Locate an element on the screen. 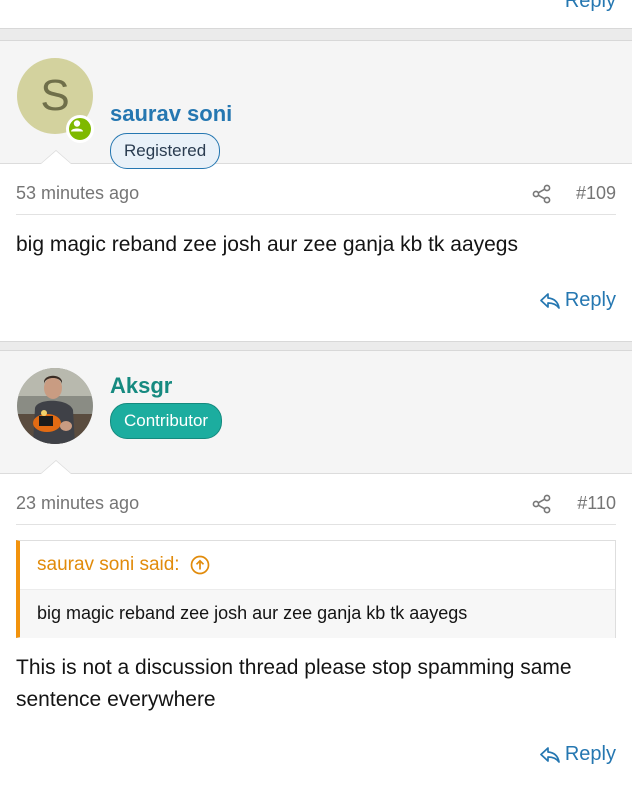  online-status-icon is located at coordinates (80, 129).